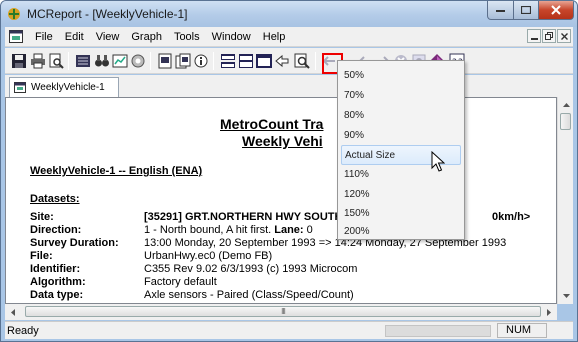  Describe the element at coordinates (19, 61) in the screenshot. I see `save-icon` at that location.